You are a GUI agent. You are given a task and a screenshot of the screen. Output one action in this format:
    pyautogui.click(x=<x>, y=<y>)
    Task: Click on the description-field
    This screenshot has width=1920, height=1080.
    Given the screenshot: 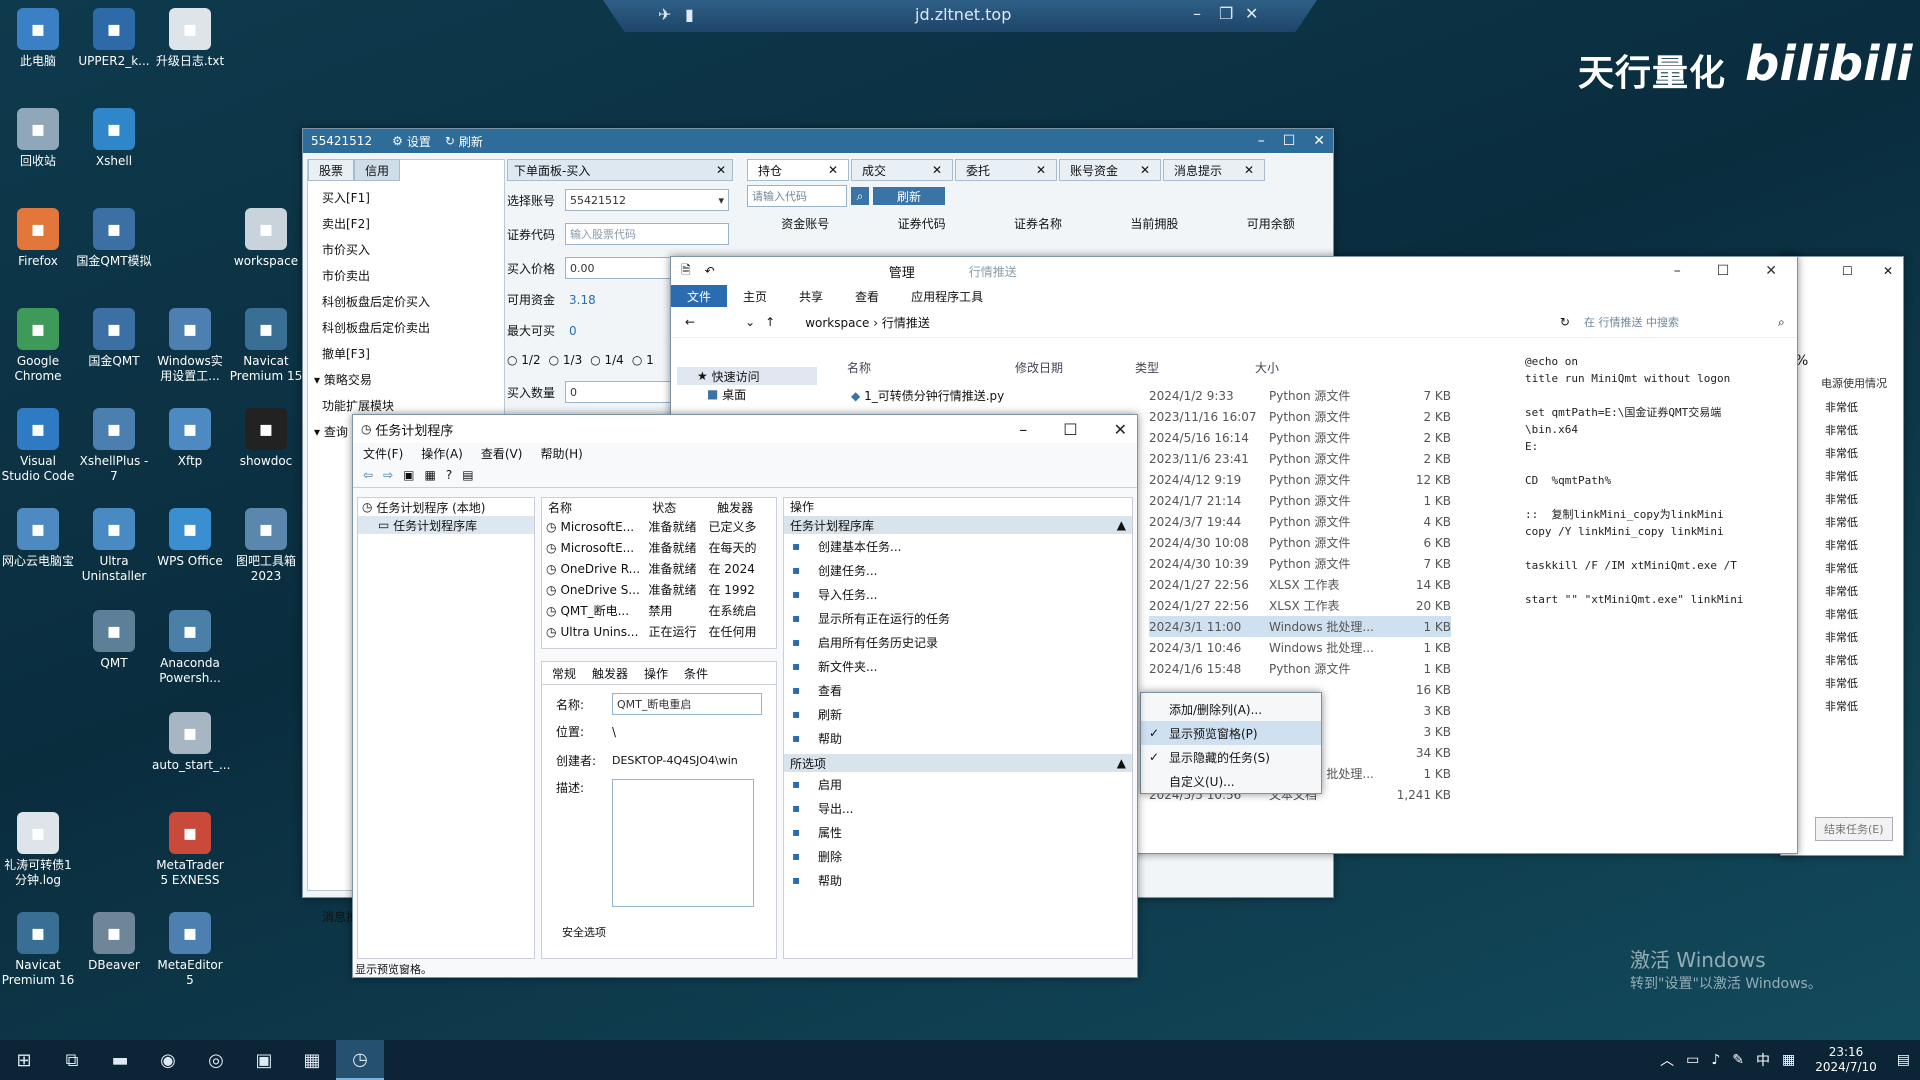 What is the action you would take?
    pyautogui.click(x=683, y=843)
    